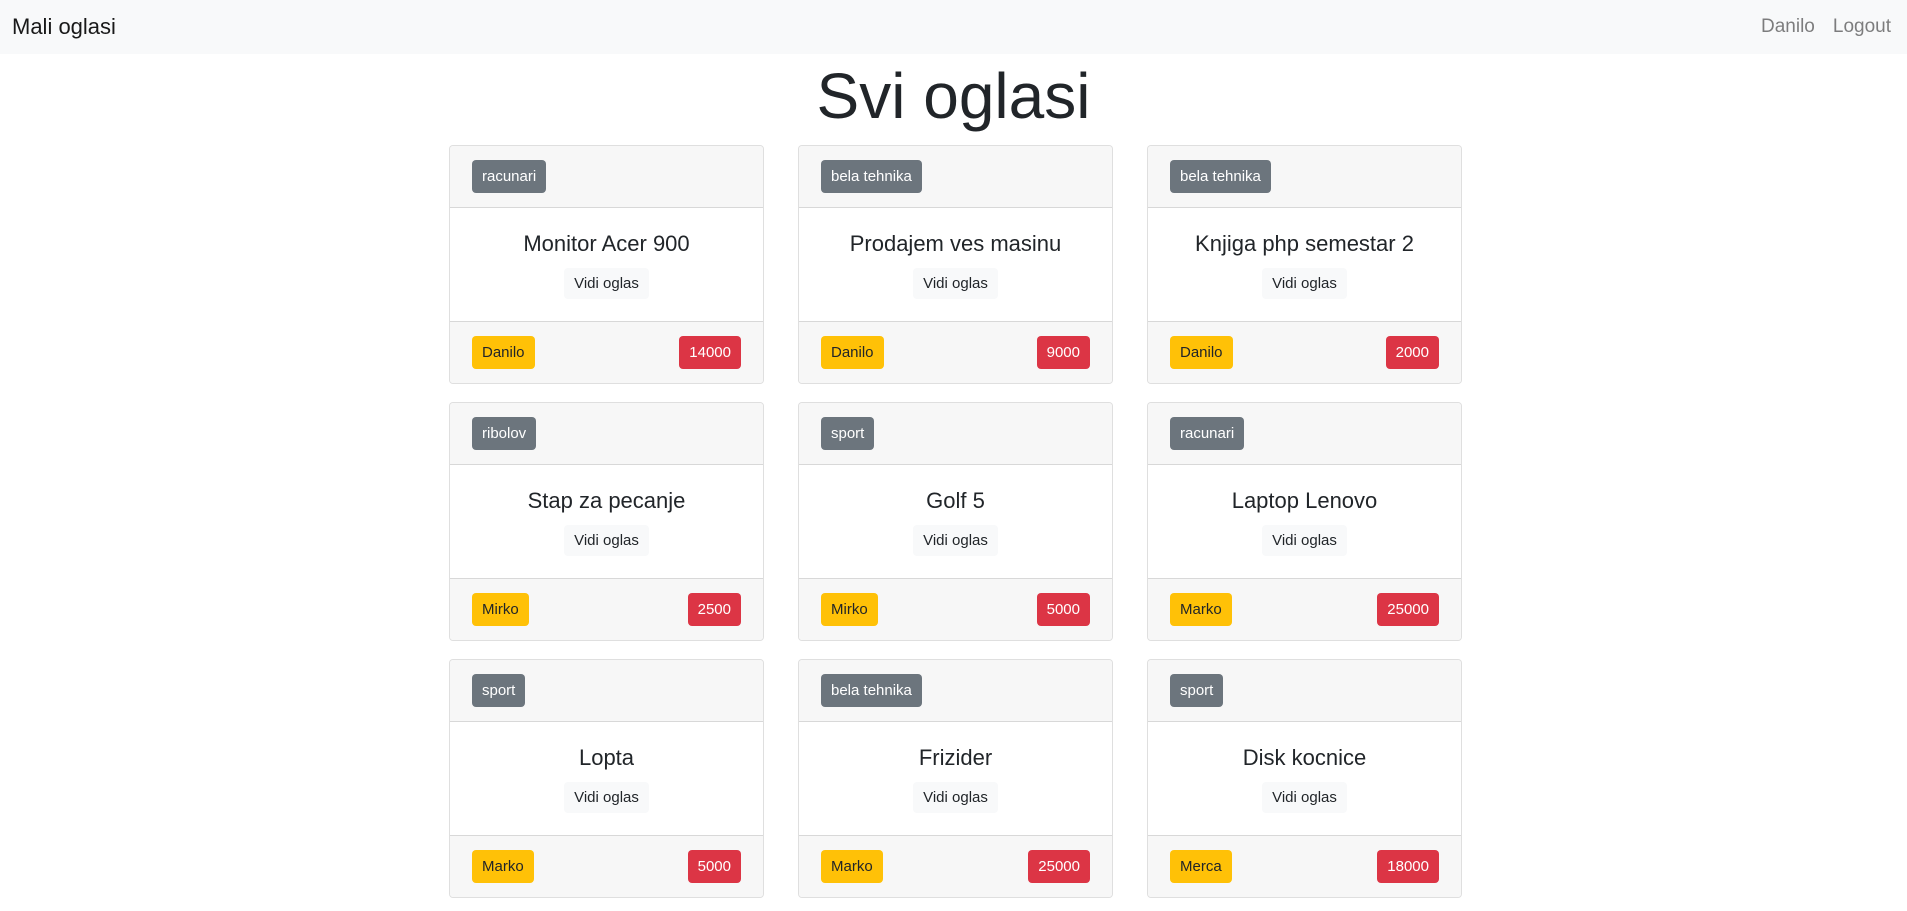 This screenshot has width=1907, height=911. What do you see at coordinates (1304, 866) in the screenshot?
I see `card-footer: Merca 18000` at bounding box center [1304, 866].